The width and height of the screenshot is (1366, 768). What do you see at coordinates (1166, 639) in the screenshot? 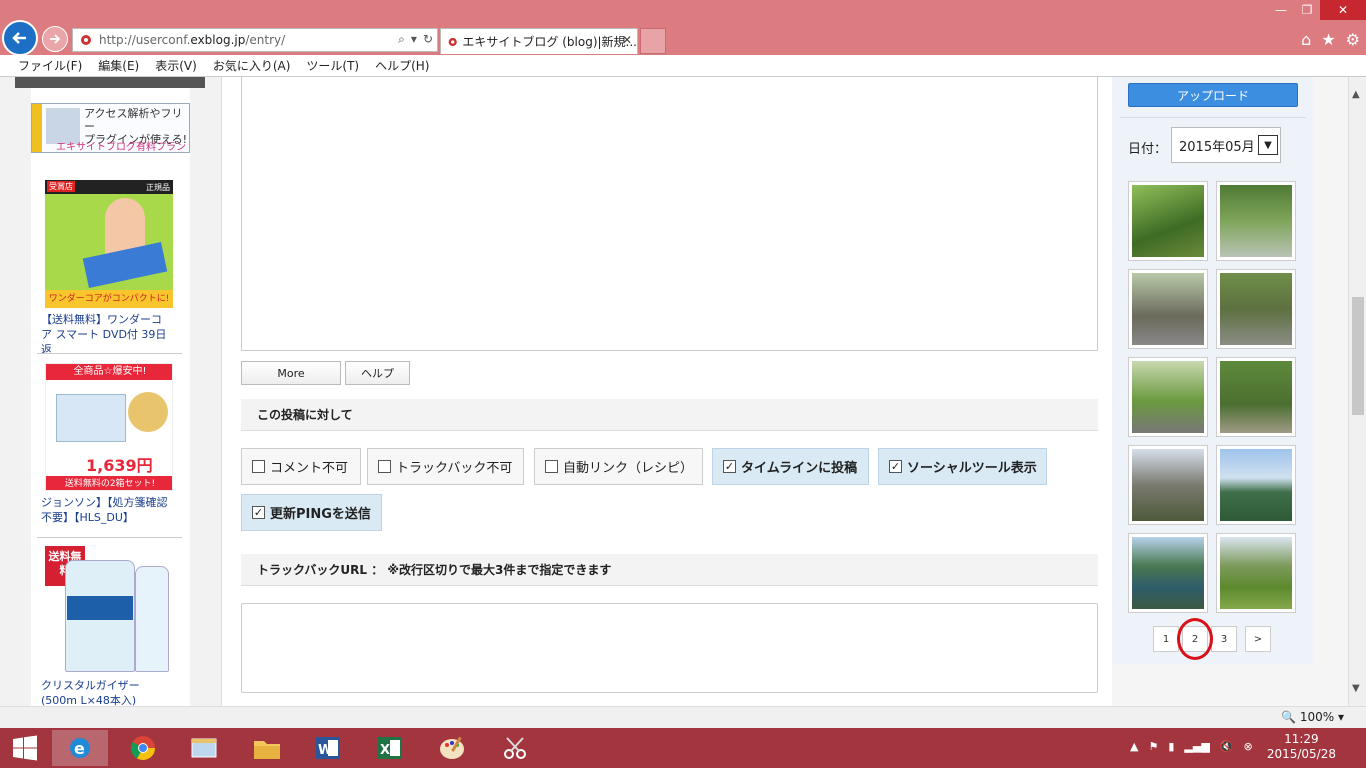
I see `page-1: 1` at bounding box center [1166, 639].